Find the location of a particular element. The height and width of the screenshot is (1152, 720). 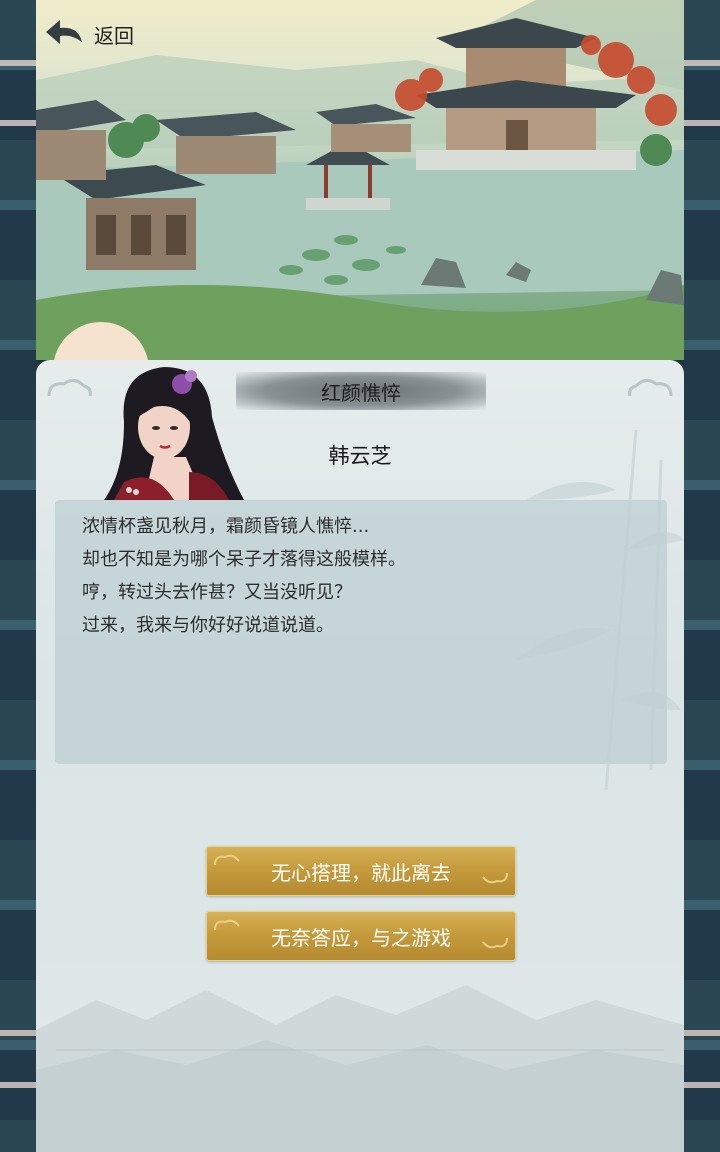

back-arrow-icon is located at coordinates (64, 34).